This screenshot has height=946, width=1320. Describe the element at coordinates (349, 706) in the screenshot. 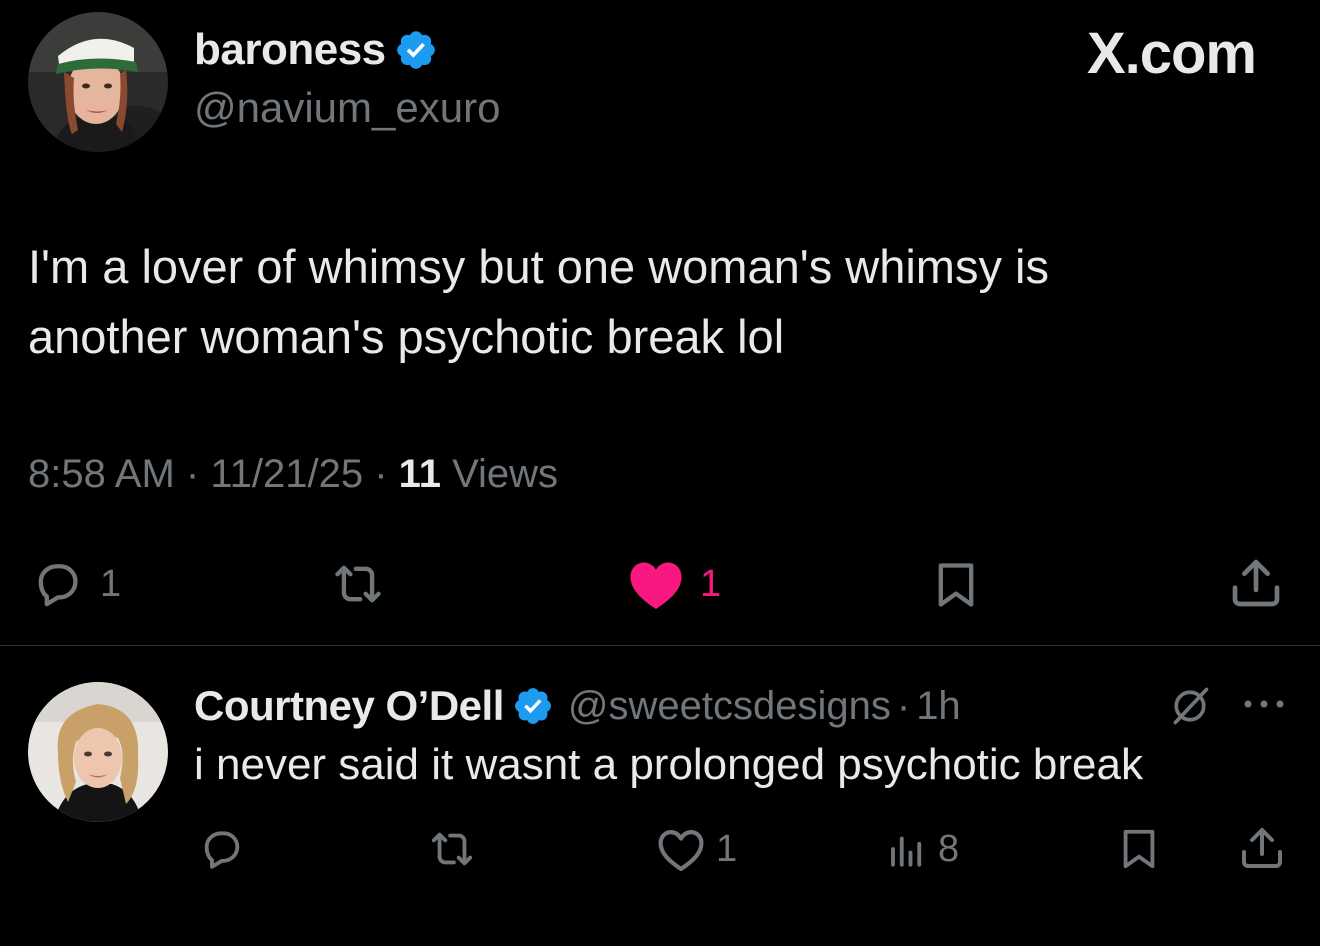

I see `reply-author-name: Courtney O’Dell` at that location.